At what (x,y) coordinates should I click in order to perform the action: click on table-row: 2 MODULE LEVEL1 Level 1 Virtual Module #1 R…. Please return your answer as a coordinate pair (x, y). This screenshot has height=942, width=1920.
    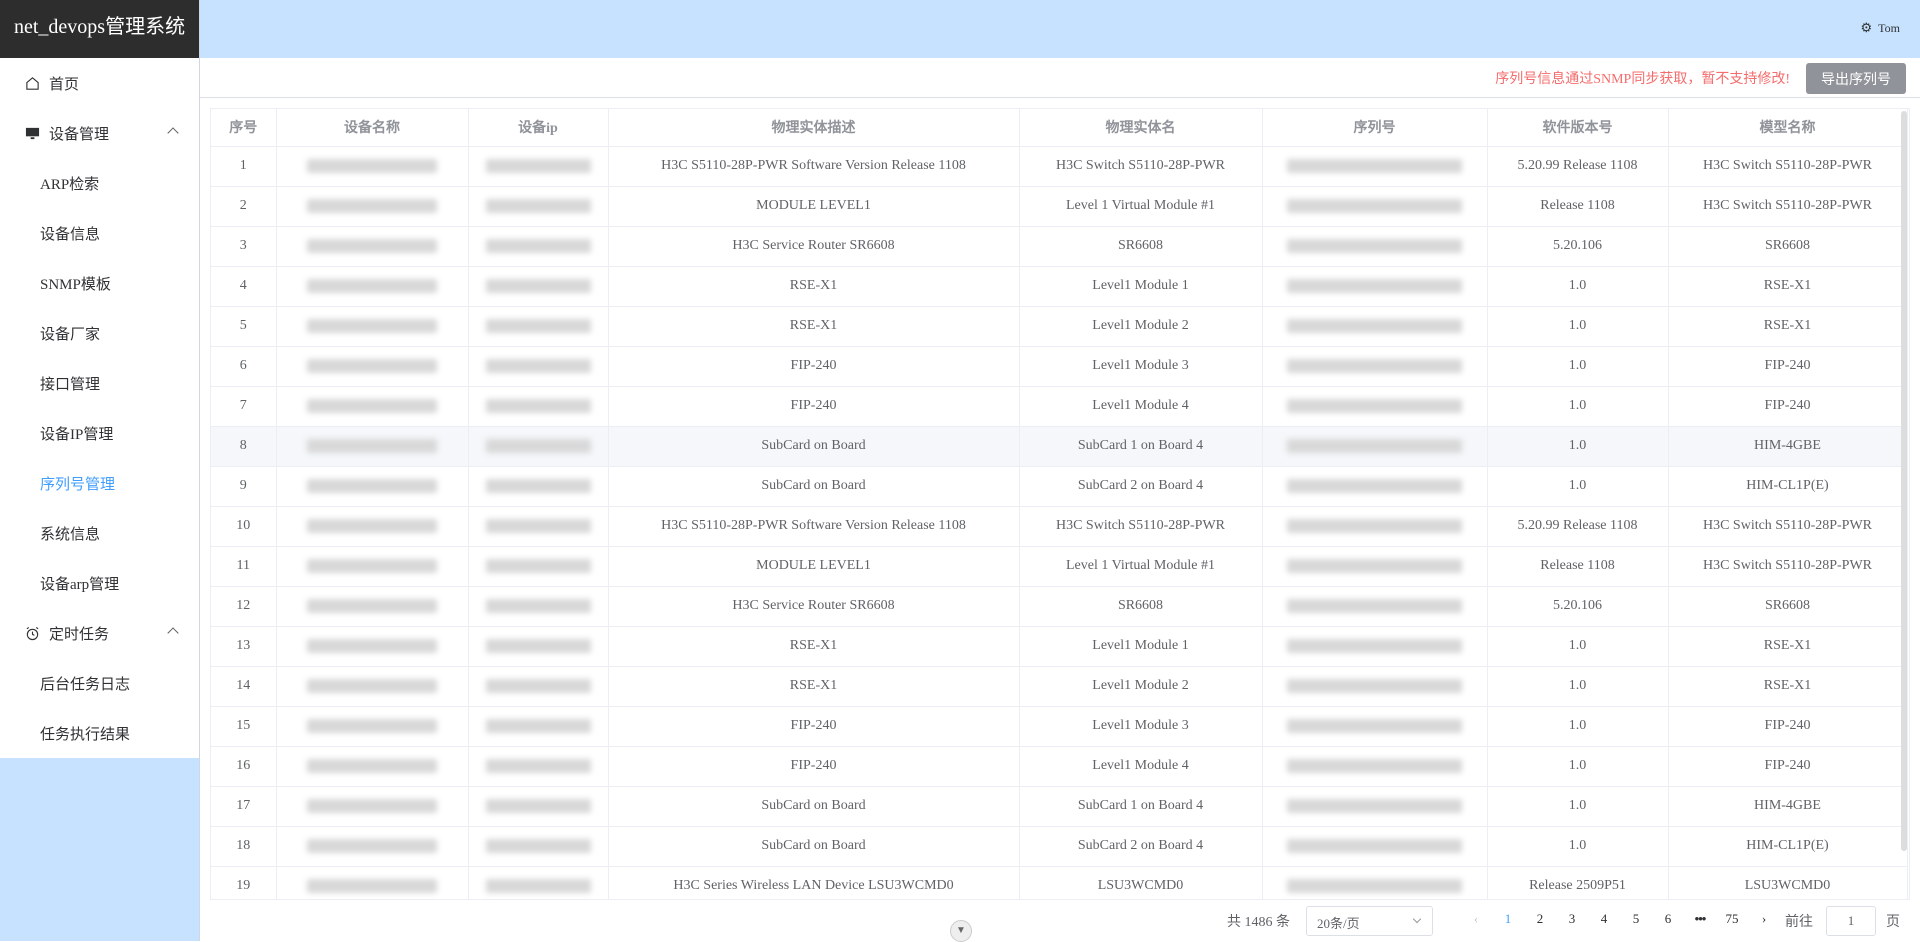
    Looking at the image, I should click on (1059, 206).